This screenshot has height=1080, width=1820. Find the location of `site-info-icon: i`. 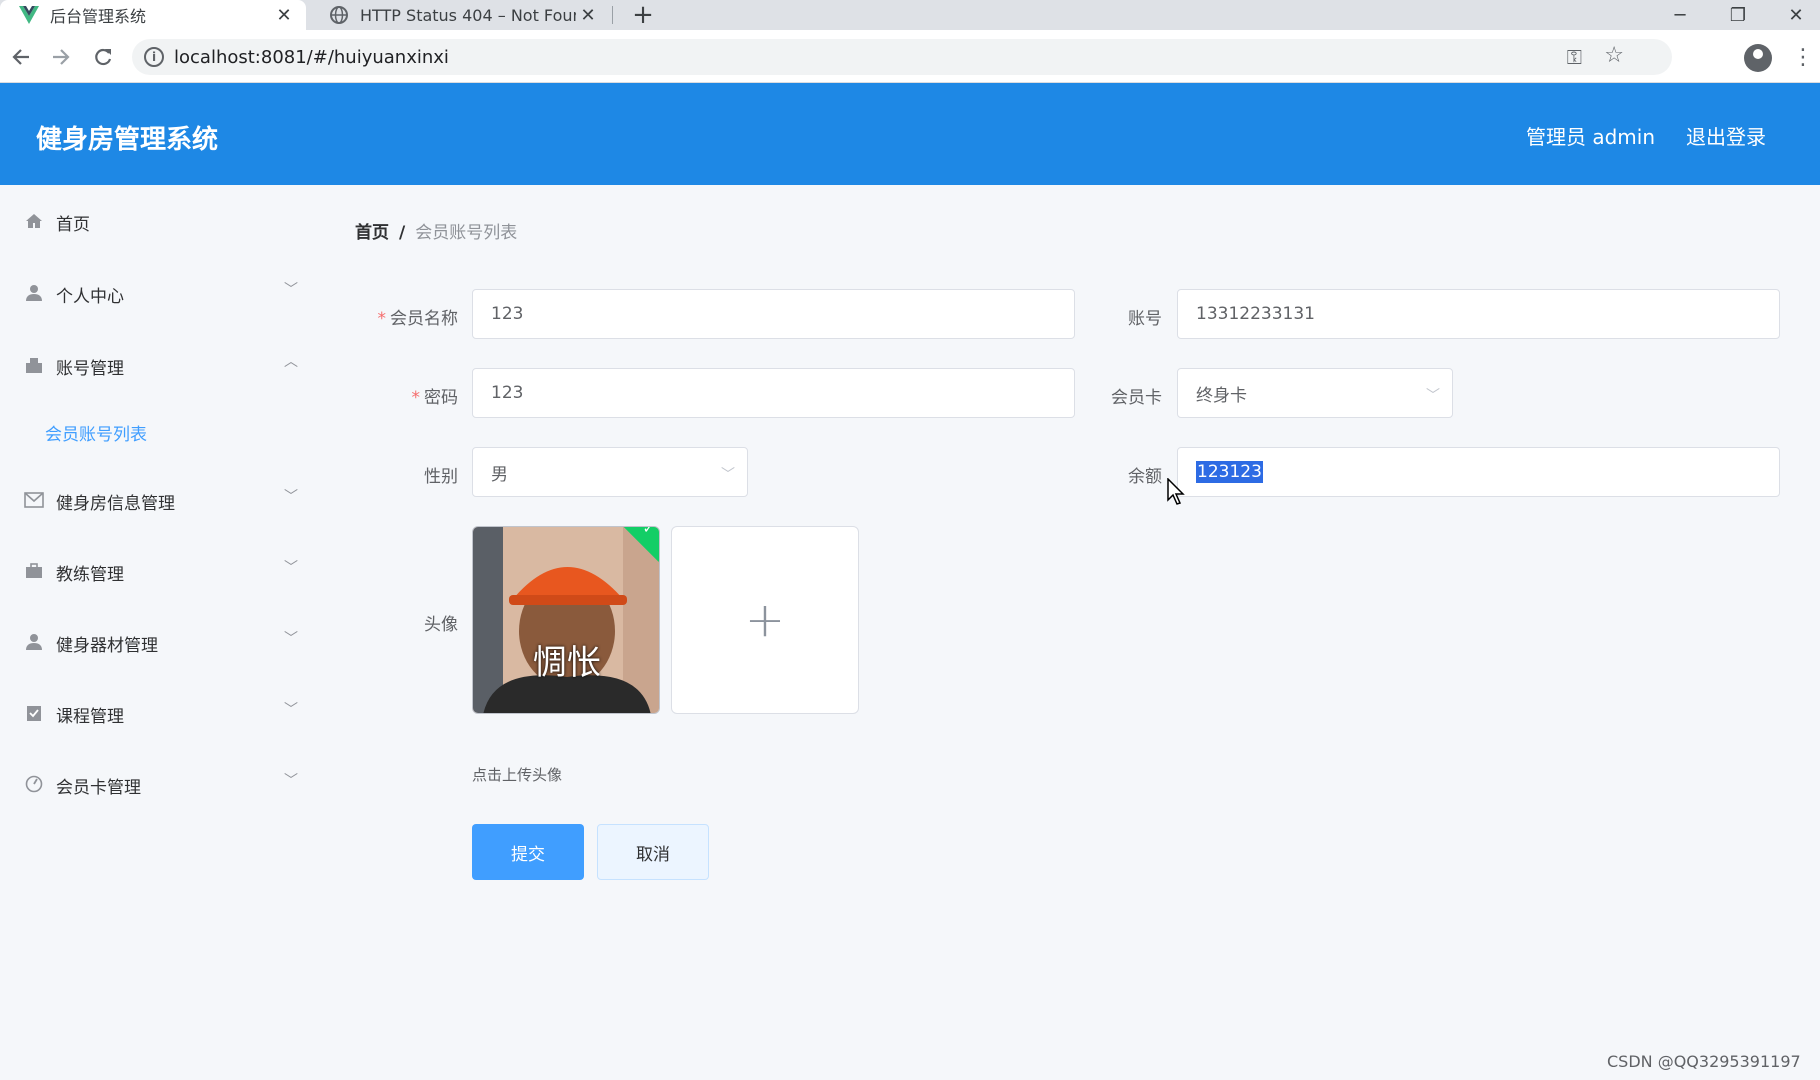

site-info-icon: i is located at coordinates (154, 57).